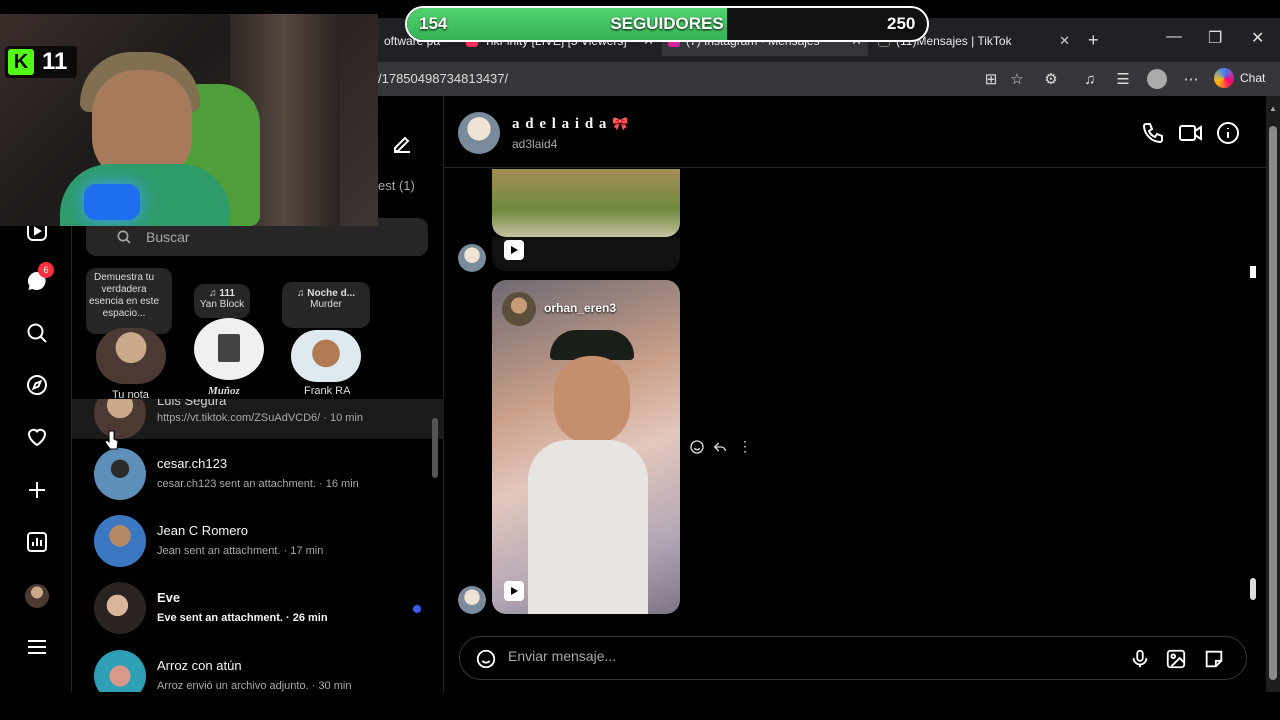  What do you see at coordinates (1176, 659) in the screenshot?
I see `image-upload-icon` at bounding box center [1176, 659].